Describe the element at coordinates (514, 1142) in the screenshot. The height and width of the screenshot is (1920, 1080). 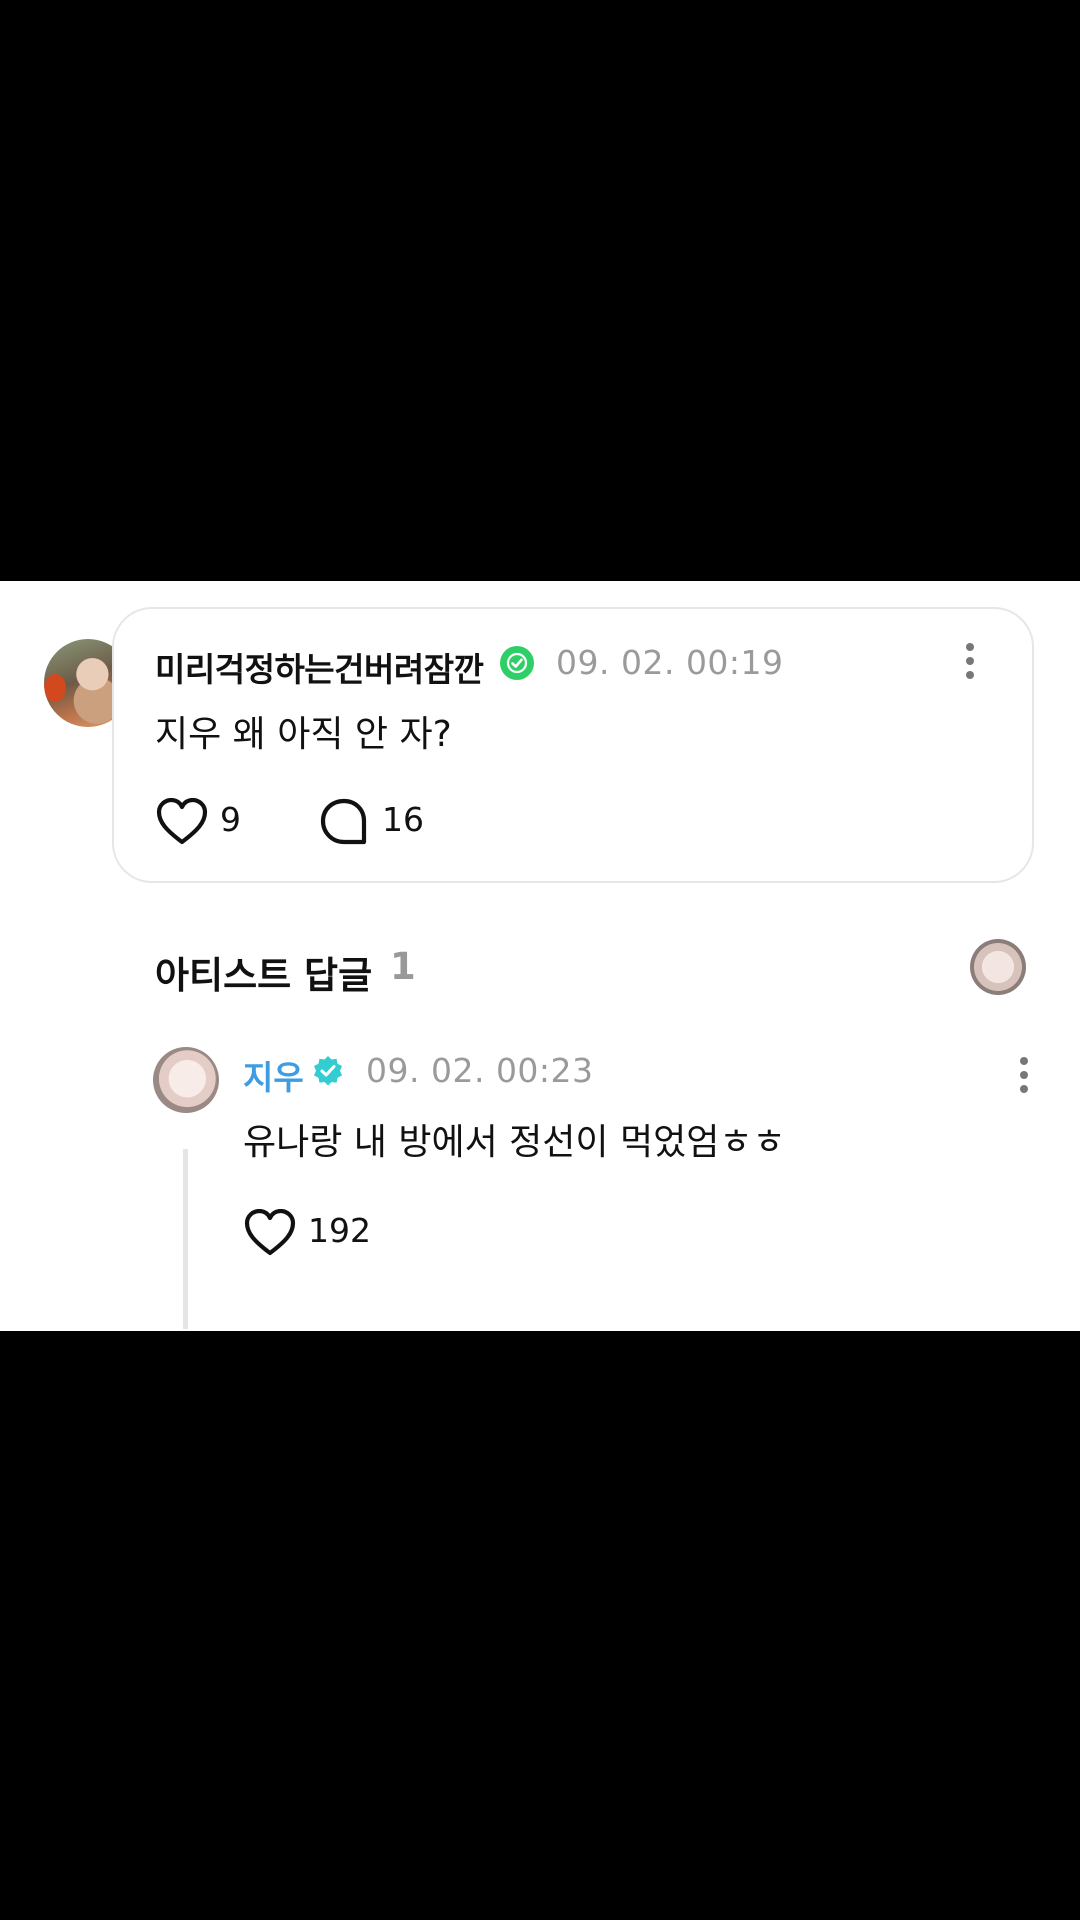
I see `reply-text: 유나랑 내 방에서 정선이 먹었엄ㅎㅎ` at that location.